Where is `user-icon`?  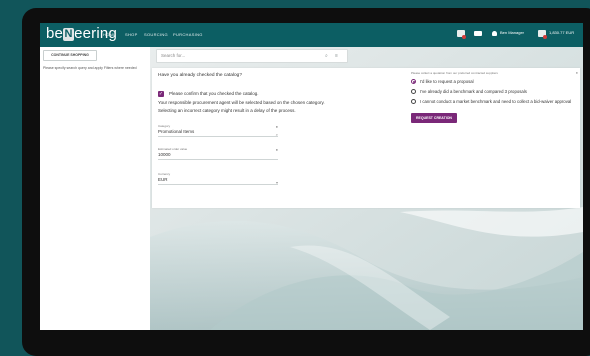 user-icon is located at coordinates (494, 33).